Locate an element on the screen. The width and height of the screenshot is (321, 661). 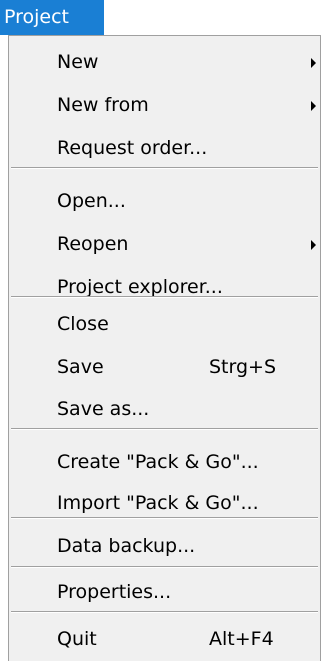
menu-item-close-label: Close is located at coordinates (83, 324).